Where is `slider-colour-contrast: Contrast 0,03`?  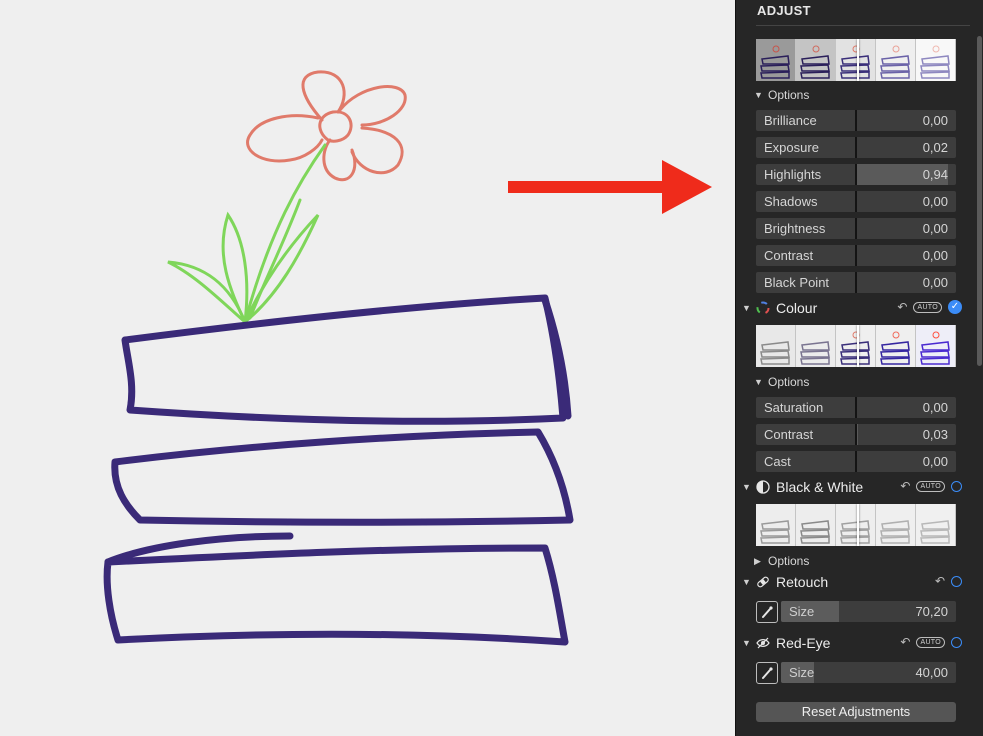
slider-colour-contrast: Contrast 0,03 is located at coordinates (856, 434).